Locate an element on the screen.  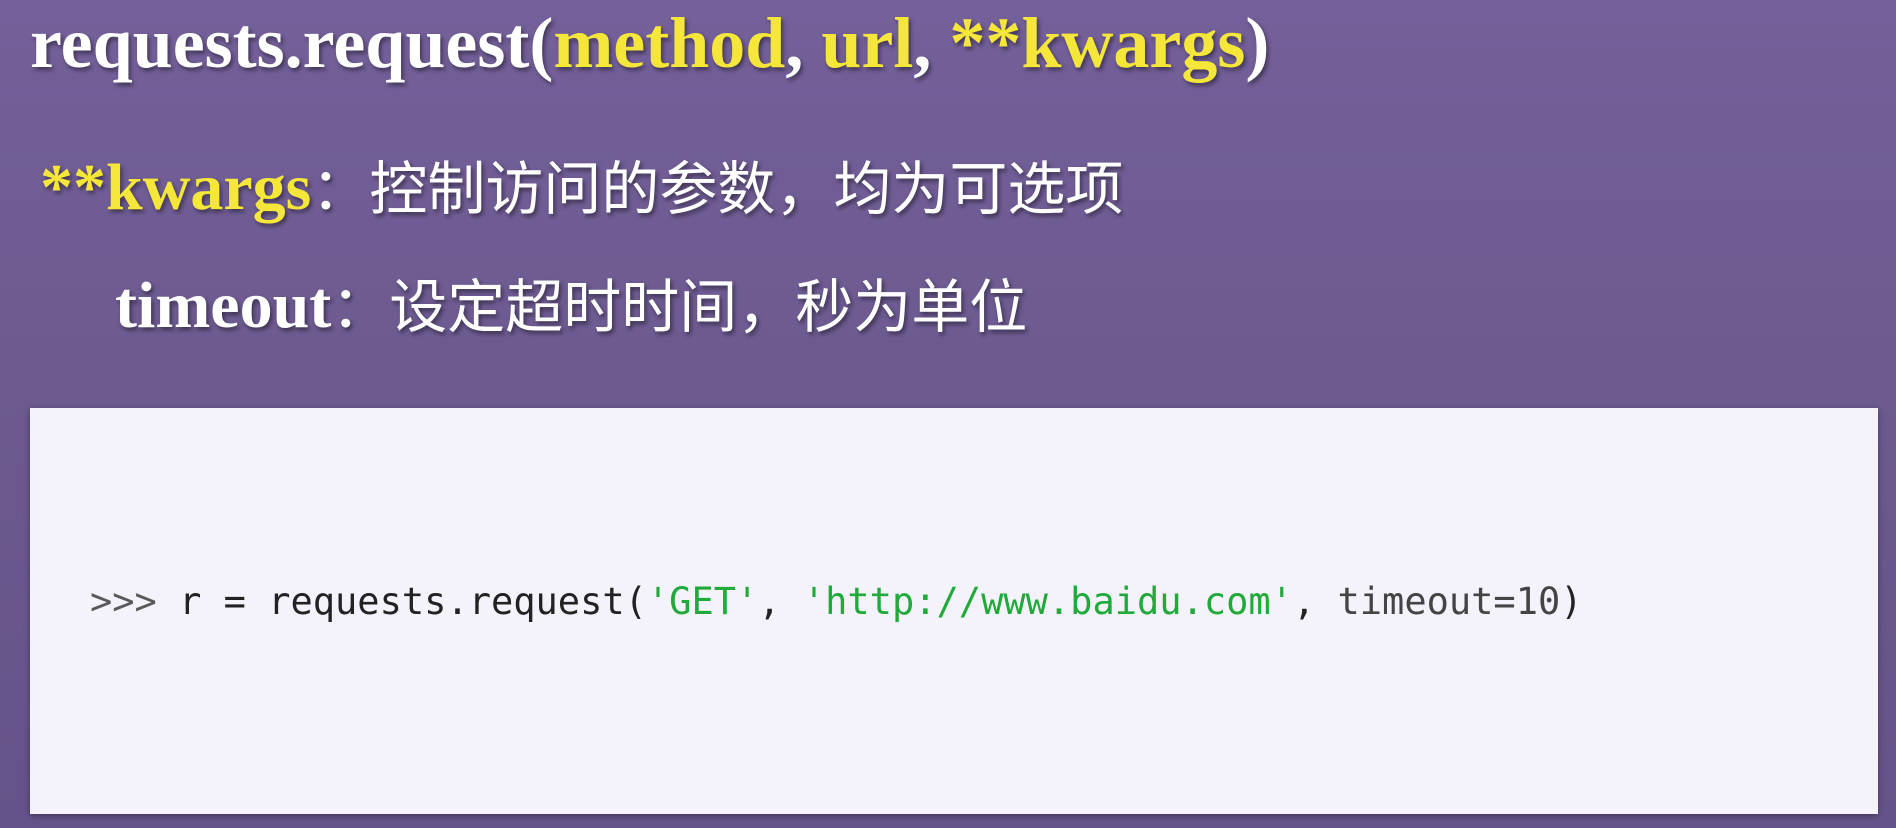
title-arg-kwargs: **kwargs is located at coordinates (1097, 43).